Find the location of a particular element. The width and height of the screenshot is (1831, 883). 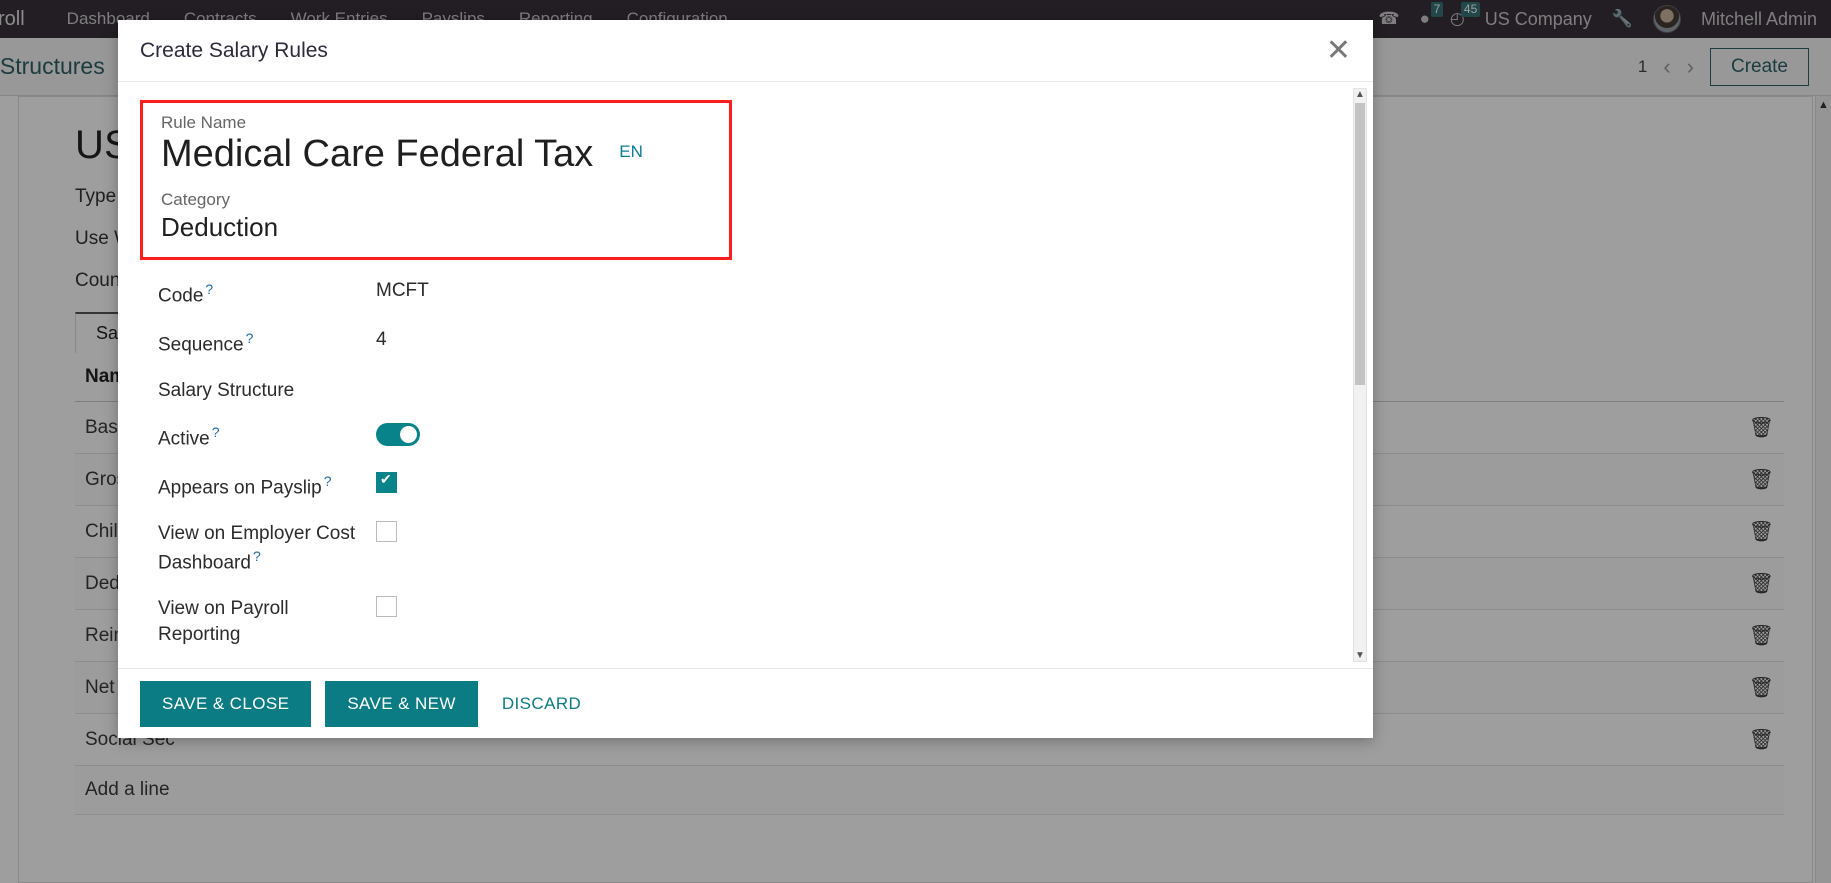

field-label-salary-structure: Salary Structure is located at coordinates (226, 390).